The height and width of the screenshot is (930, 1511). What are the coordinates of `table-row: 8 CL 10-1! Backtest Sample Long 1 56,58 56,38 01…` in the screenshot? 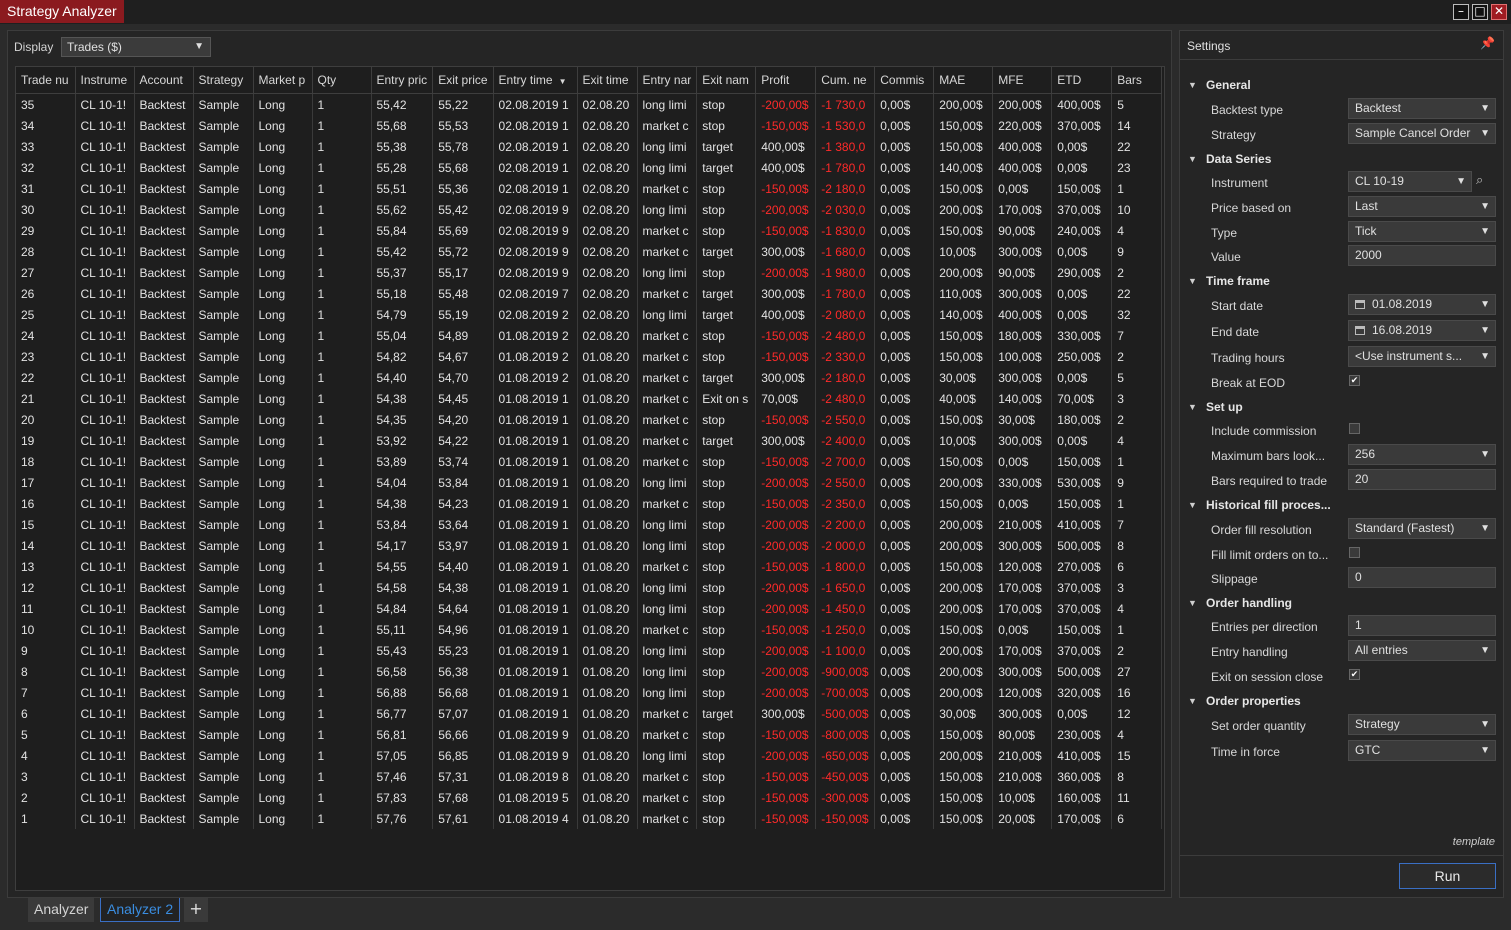 It's located at (589, 671).